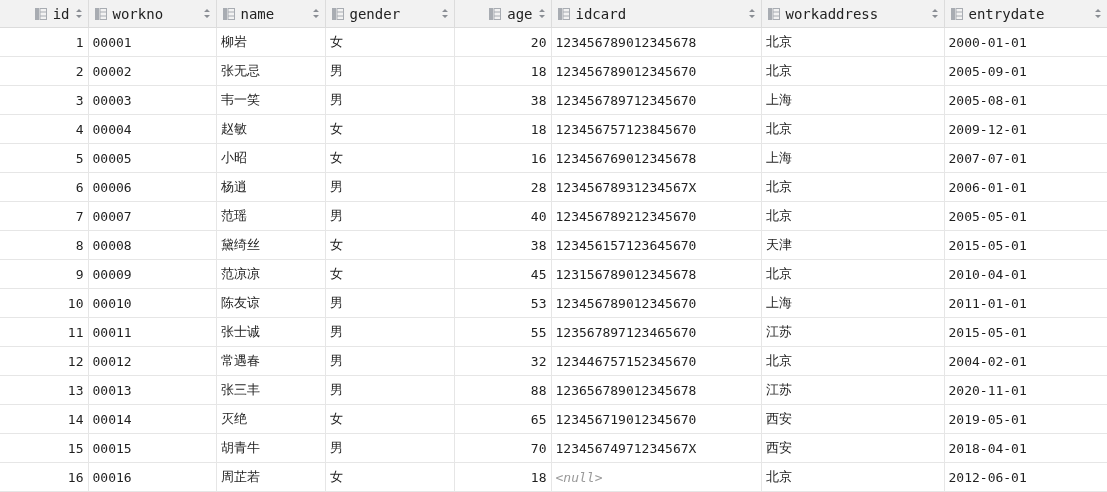 The image size is (1107, 492). What do you see at coordinates (270, 71) in the screenshot?
I see `table-cell: 张无忌` at bounding box center [270, 71].